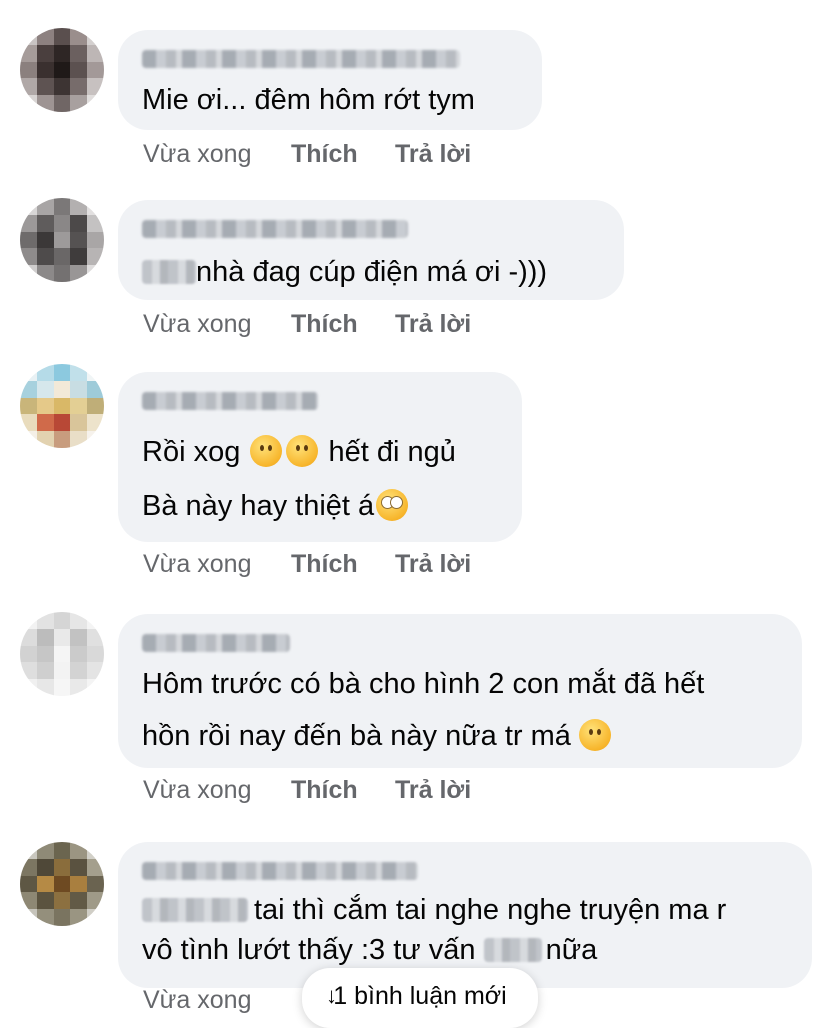  Describe the element at coordinates (331, 995) in the screenshot. I see `arrow-down-icon: ↓` at that location.